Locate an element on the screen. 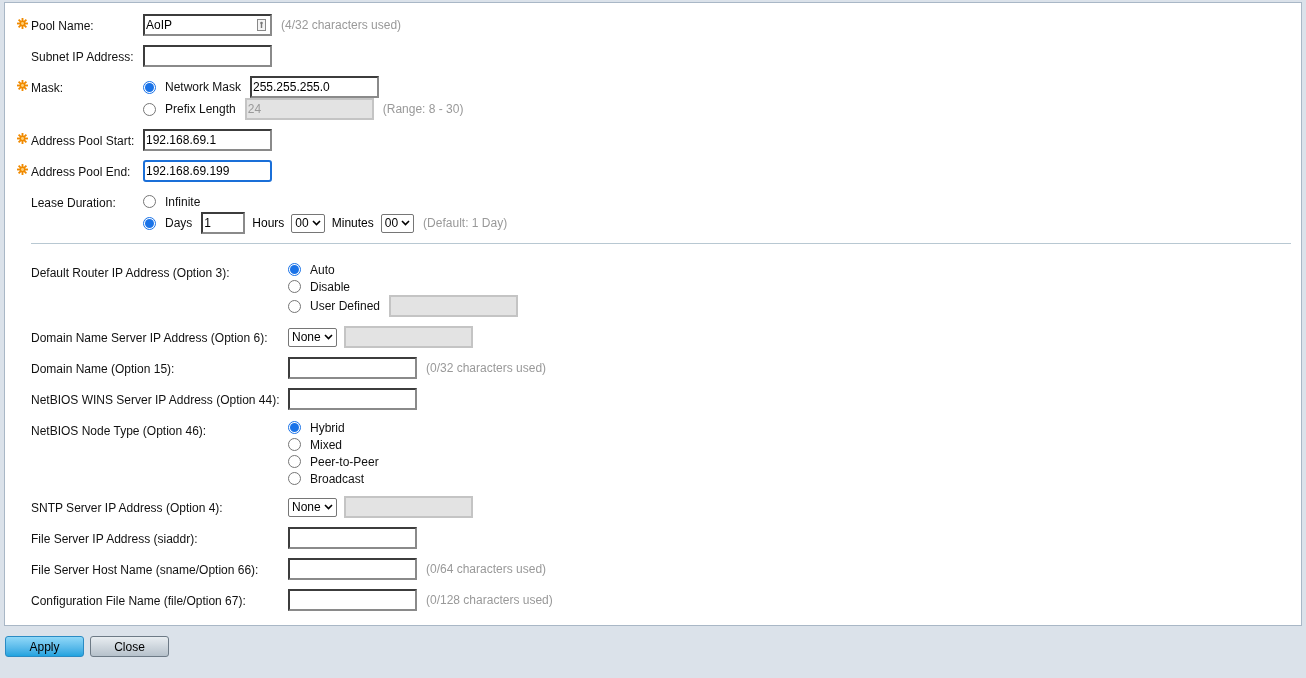 This screenshot has width=1306, height=678. radio-label: User Defined is located at coordinates (345, 306).